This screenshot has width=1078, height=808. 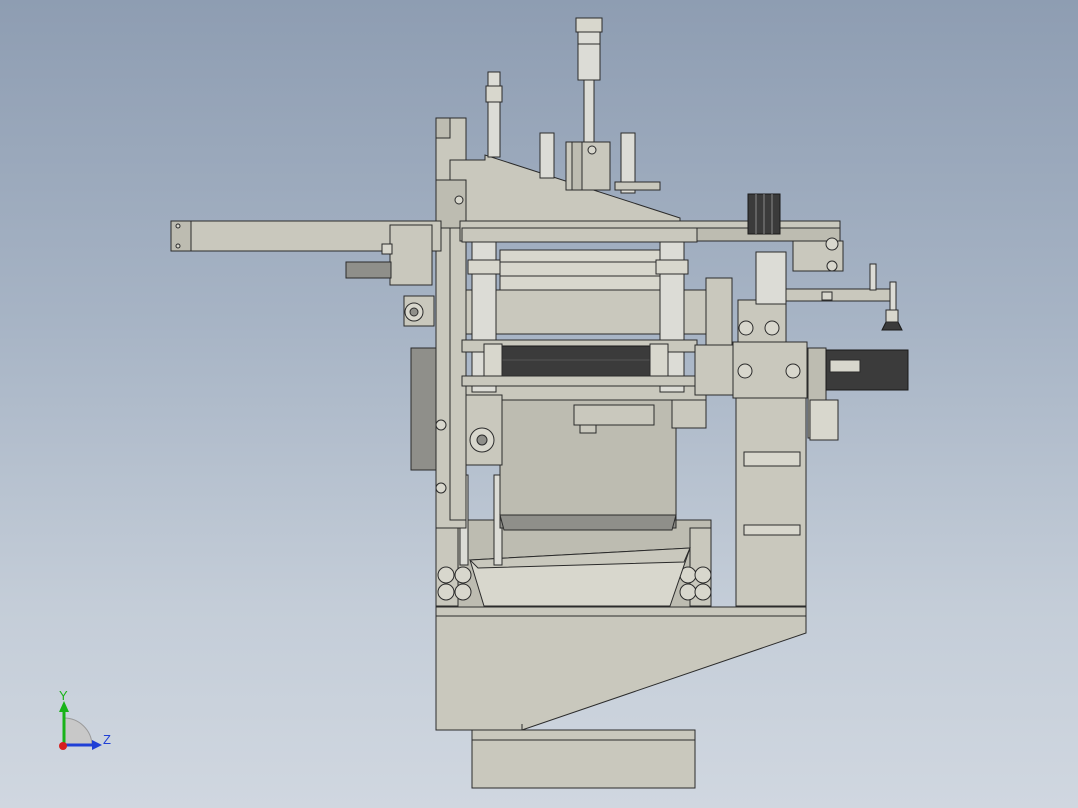 I want to click on coordinate-triad: Y Z, so click(x=85, y=719).